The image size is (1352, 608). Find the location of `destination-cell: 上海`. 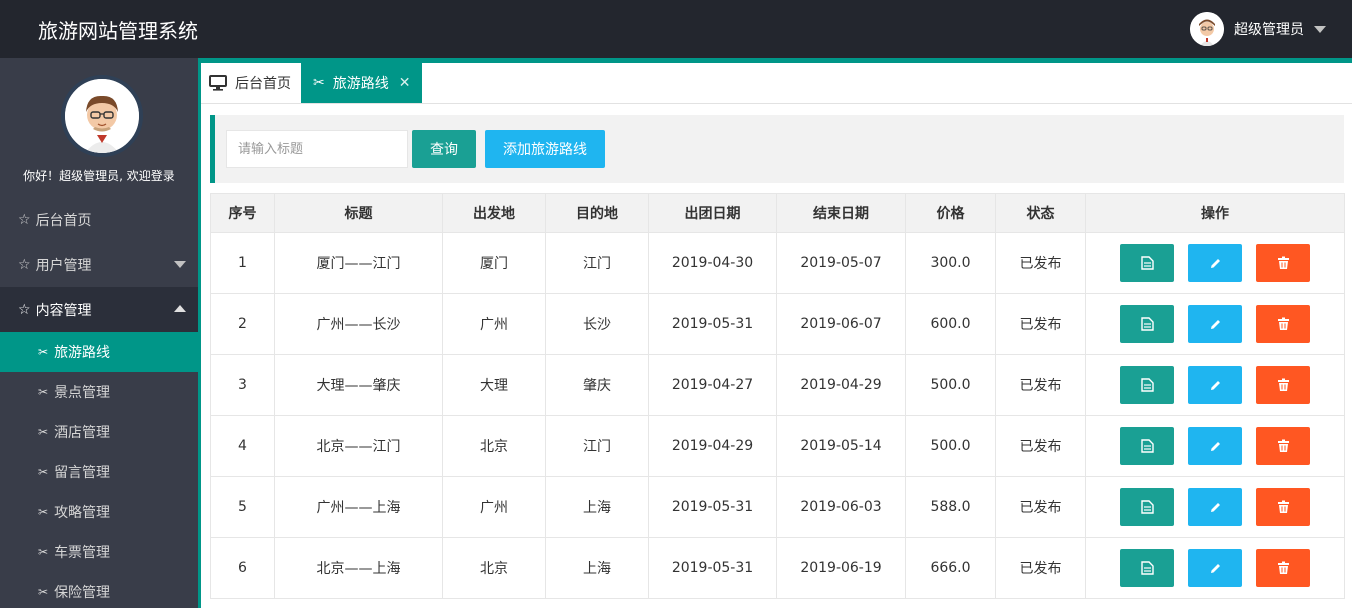

destination-cell: 上海 is located at coordinates (597, 507).